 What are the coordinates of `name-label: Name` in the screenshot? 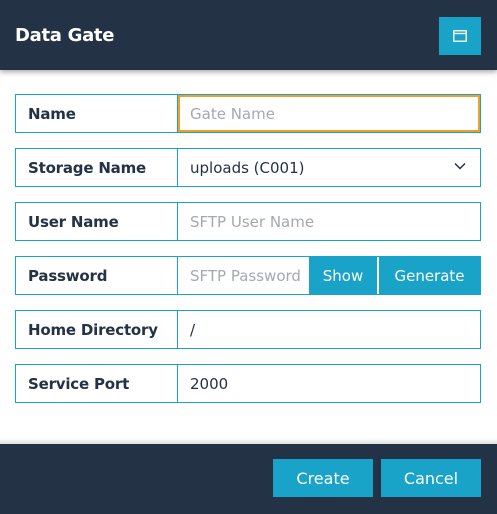 It's located at (97, 113).